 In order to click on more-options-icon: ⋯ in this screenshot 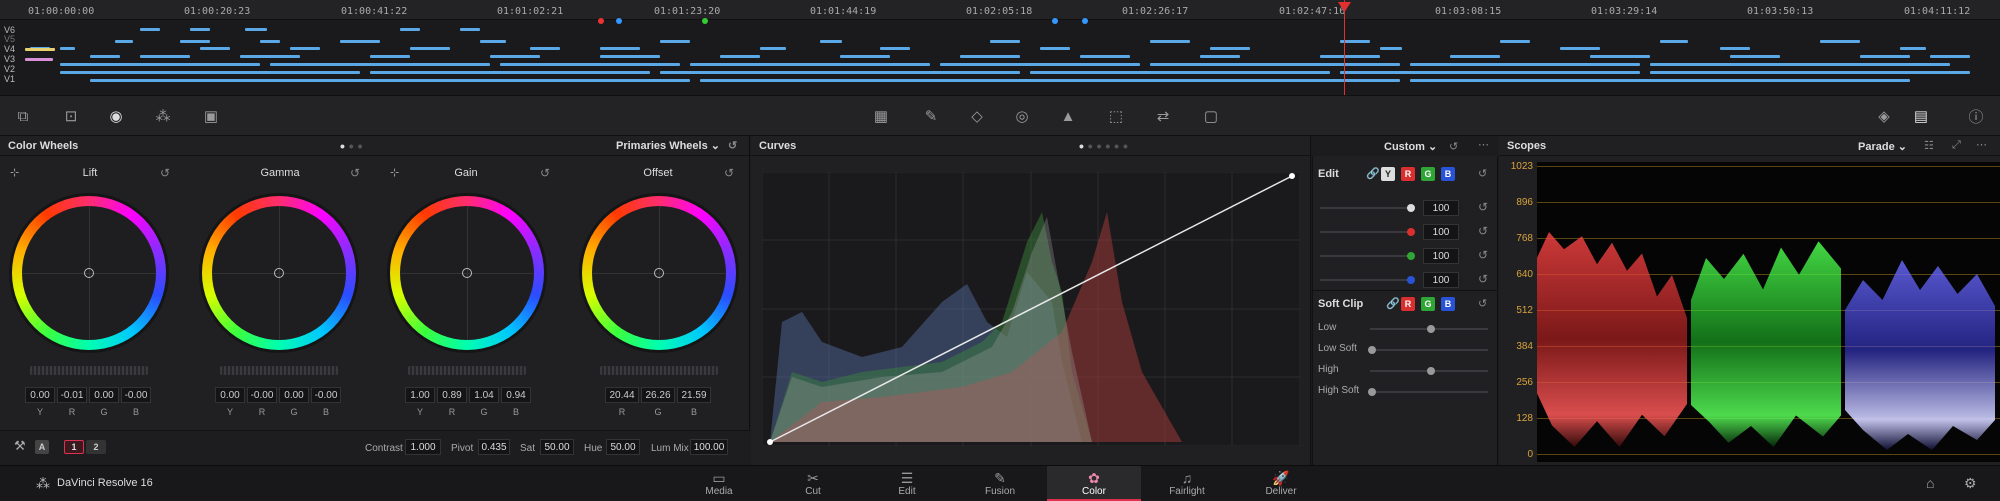, I will do `click(1981, 144)`.